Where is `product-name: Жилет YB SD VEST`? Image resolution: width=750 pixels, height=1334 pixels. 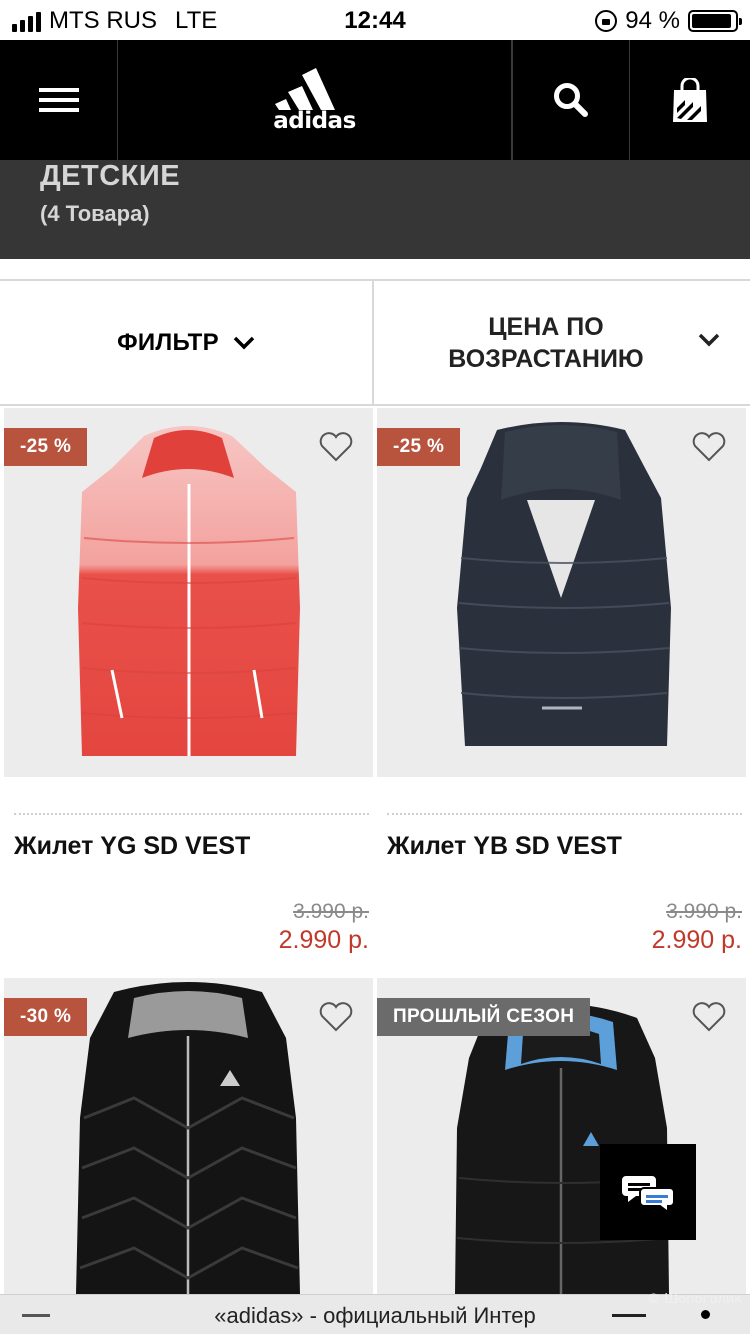 product-name: Жилет YB SD VEST is located at coordinates (504, 846).